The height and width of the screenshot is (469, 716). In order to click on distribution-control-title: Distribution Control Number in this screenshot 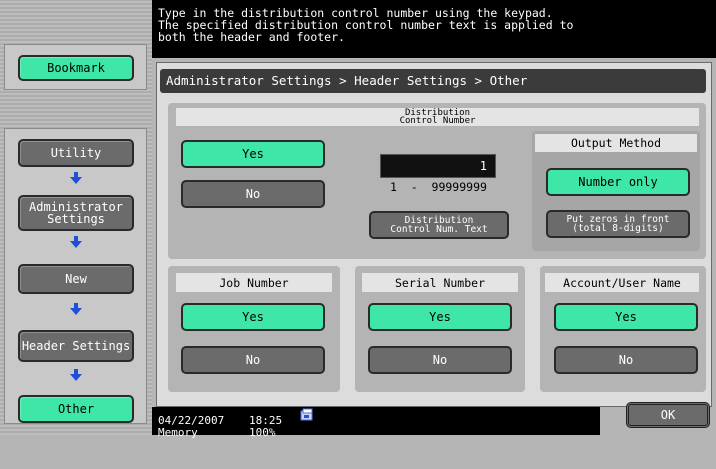, I will do `click(437, 117)`.